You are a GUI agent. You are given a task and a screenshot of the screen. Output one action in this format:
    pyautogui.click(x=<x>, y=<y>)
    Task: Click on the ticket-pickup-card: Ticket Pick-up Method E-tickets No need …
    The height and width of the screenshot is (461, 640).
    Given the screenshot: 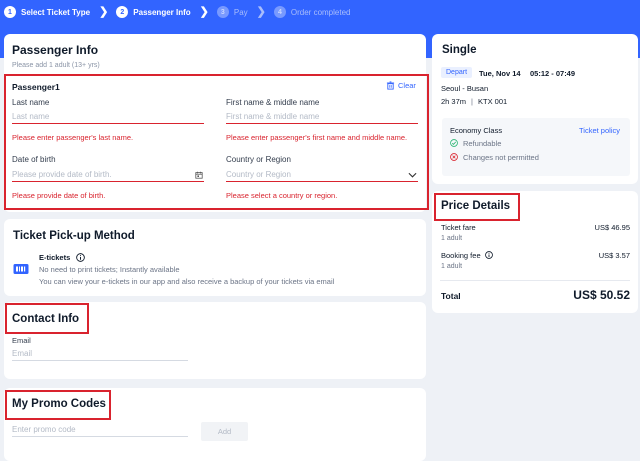 What is the action you would take?
    pyautogui.click(x=215, y=257)
    